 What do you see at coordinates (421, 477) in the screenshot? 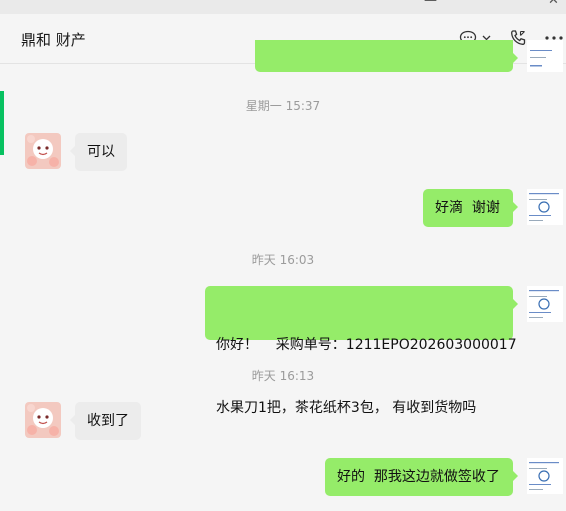
I see `message-bubble: 好的 那我这边就做签收了` at bounding box center [421, 477].